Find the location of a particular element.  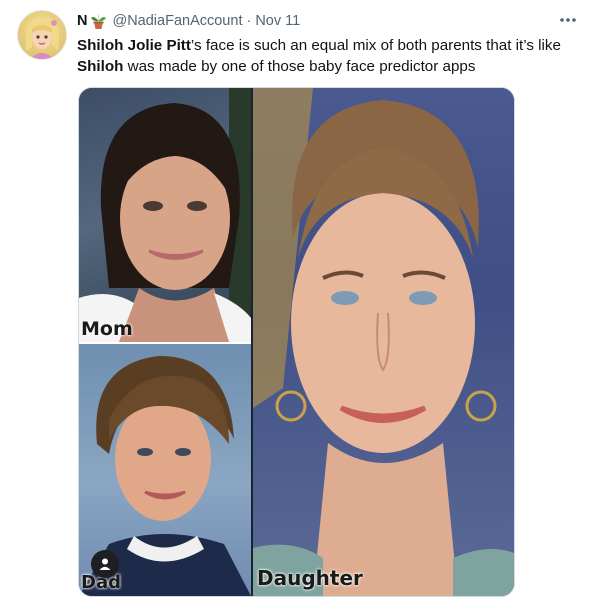

name-bold: Shiloh is located at coordinates (100, 66).